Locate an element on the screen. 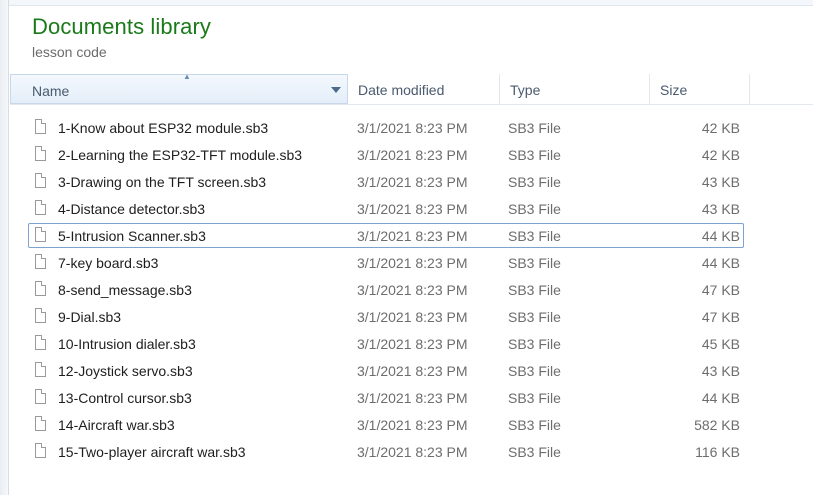  column-header-type: Type is located at coordinates (575, 89).